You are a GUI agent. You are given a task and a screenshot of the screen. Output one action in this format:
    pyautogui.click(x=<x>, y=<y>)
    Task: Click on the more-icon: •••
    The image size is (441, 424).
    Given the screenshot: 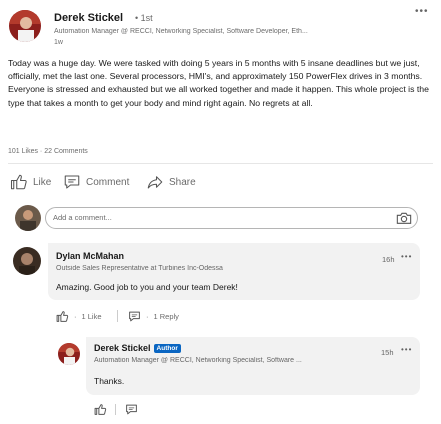 What is the action you would take?
    pyautogui.click(x=422, y=11)
    